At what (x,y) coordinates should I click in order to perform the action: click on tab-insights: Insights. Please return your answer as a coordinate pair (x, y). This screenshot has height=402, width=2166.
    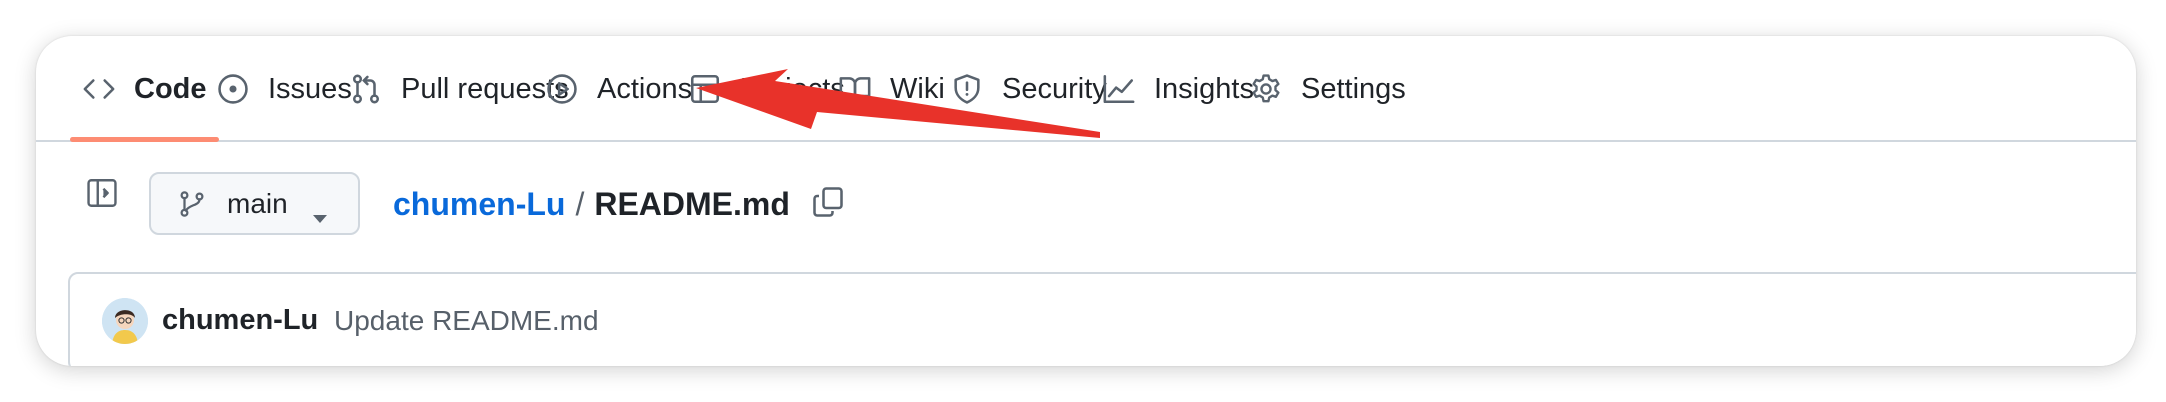
    Looking at the image, I should click on (1178, 89).